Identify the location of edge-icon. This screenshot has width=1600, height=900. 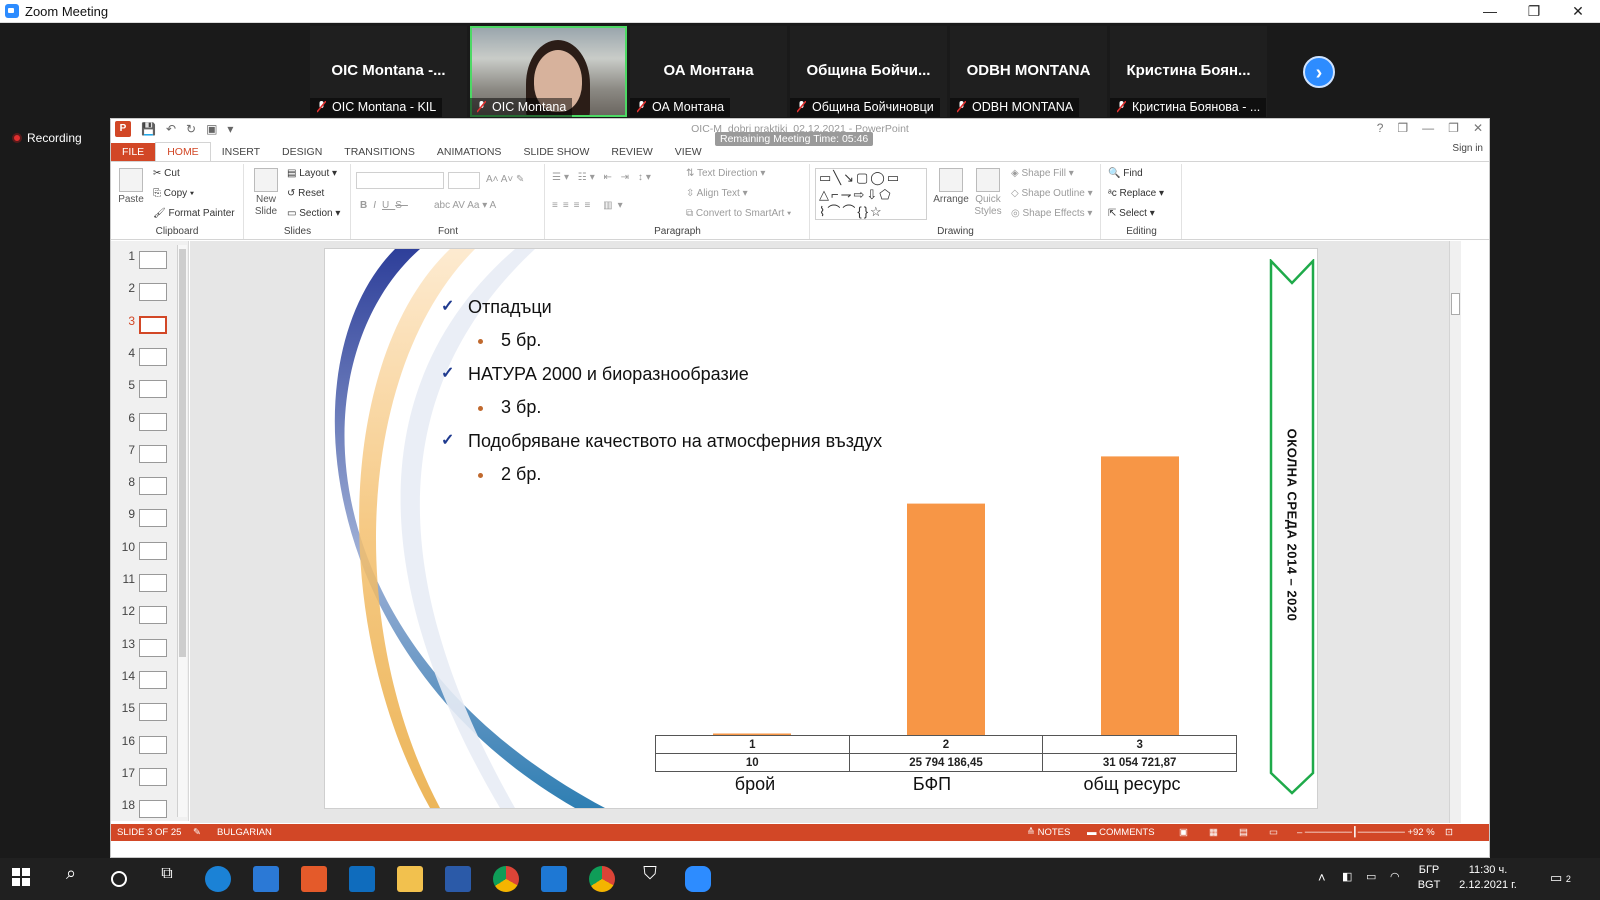
(218, 879).